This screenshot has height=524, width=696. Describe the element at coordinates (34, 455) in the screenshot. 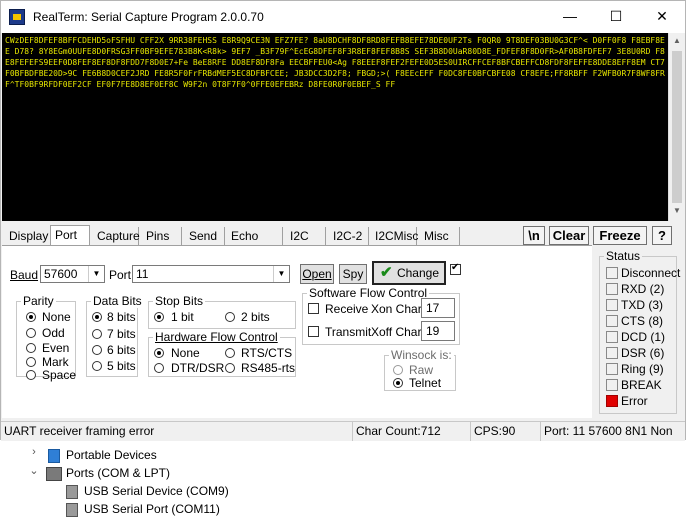

I see `chevron-right-icon: ›` at that location.